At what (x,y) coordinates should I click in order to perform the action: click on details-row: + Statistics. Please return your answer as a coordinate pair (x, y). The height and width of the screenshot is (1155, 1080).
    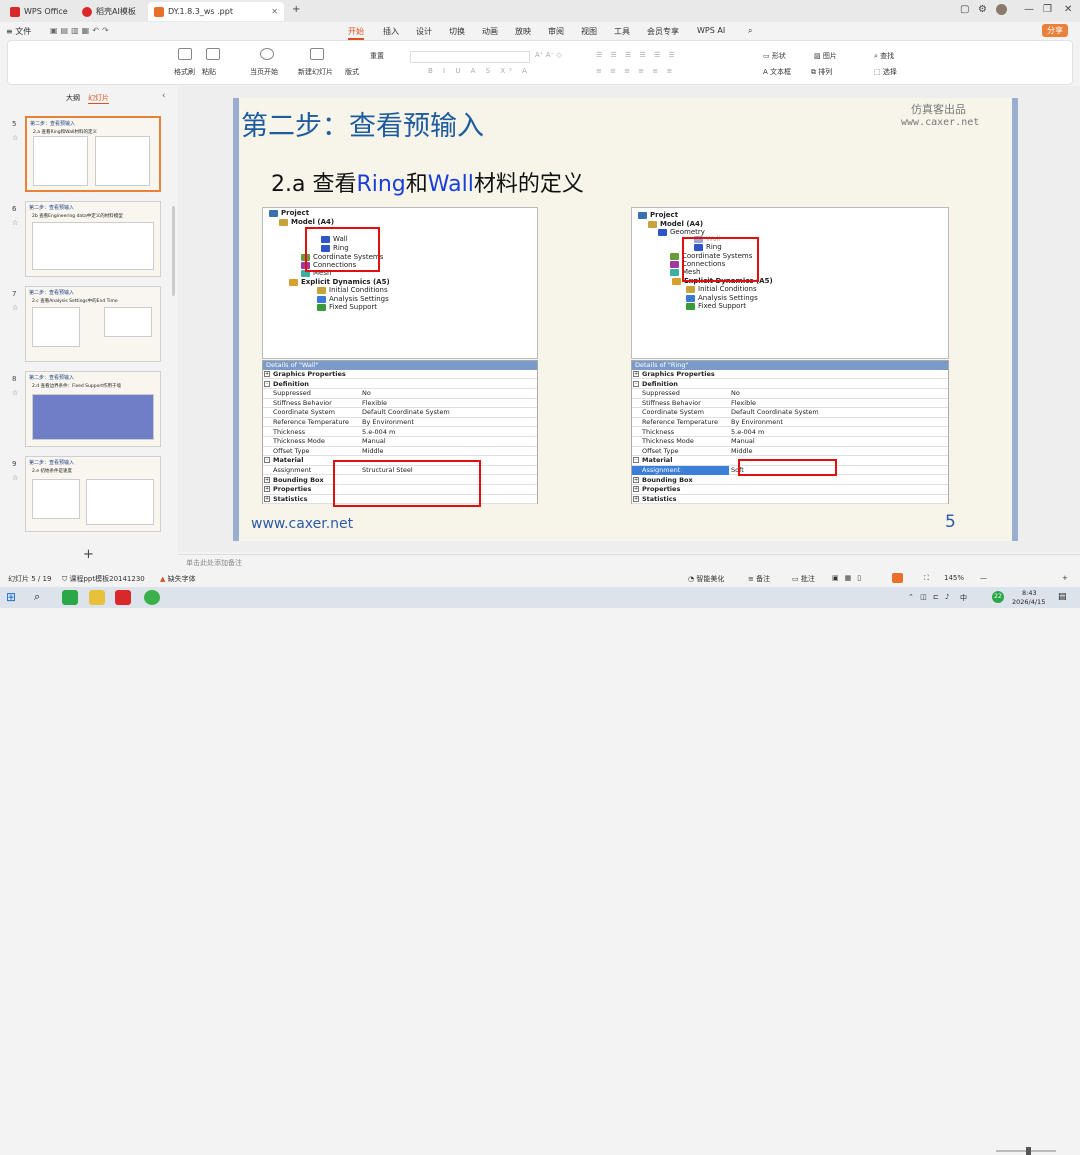
    Looking at the image, I should click on (790, 500).